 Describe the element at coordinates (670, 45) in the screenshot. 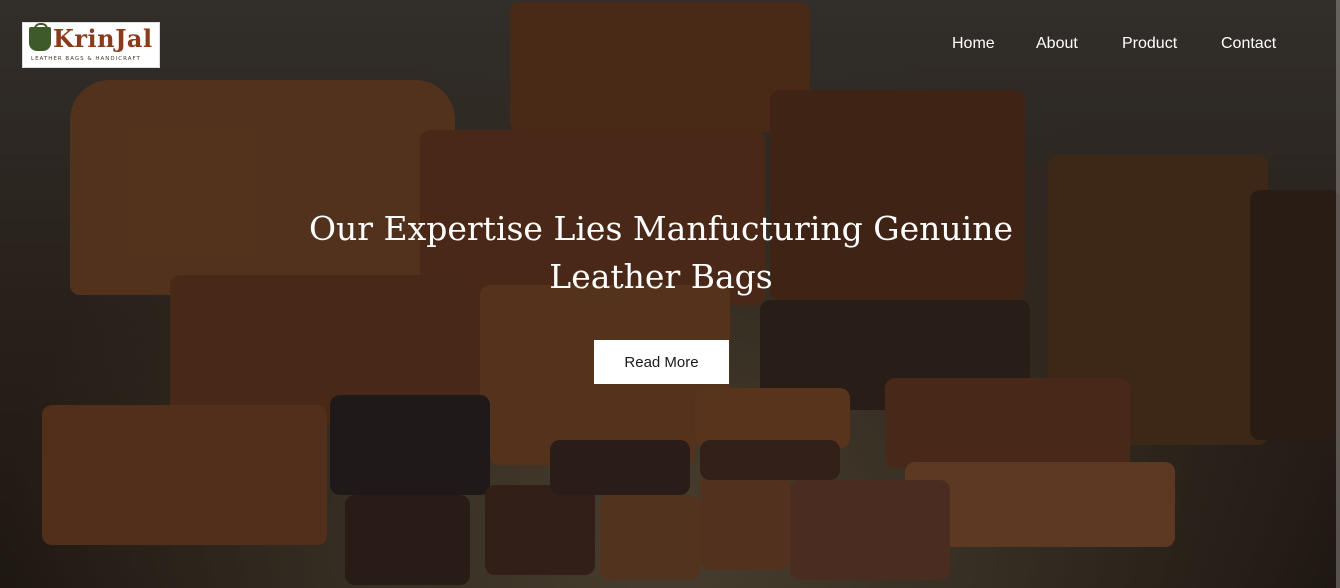

I see `main-nav: Home About Product Contact` at that location.